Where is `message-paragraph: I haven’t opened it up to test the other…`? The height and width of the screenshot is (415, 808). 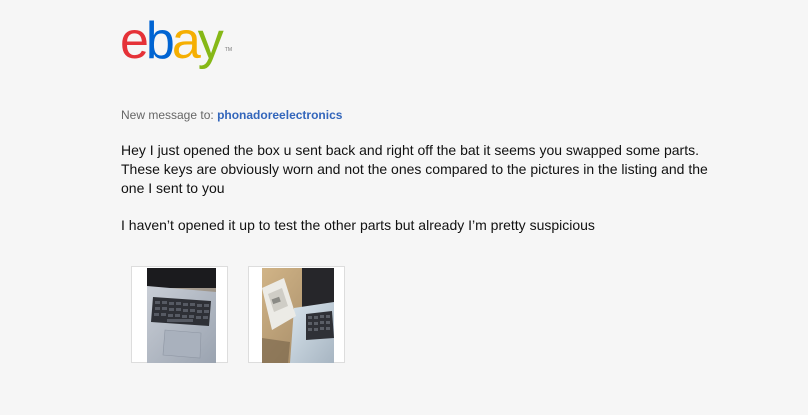 message-paragraph: I haven’t opened it up to test the other… is located at coordinates (358, 225).